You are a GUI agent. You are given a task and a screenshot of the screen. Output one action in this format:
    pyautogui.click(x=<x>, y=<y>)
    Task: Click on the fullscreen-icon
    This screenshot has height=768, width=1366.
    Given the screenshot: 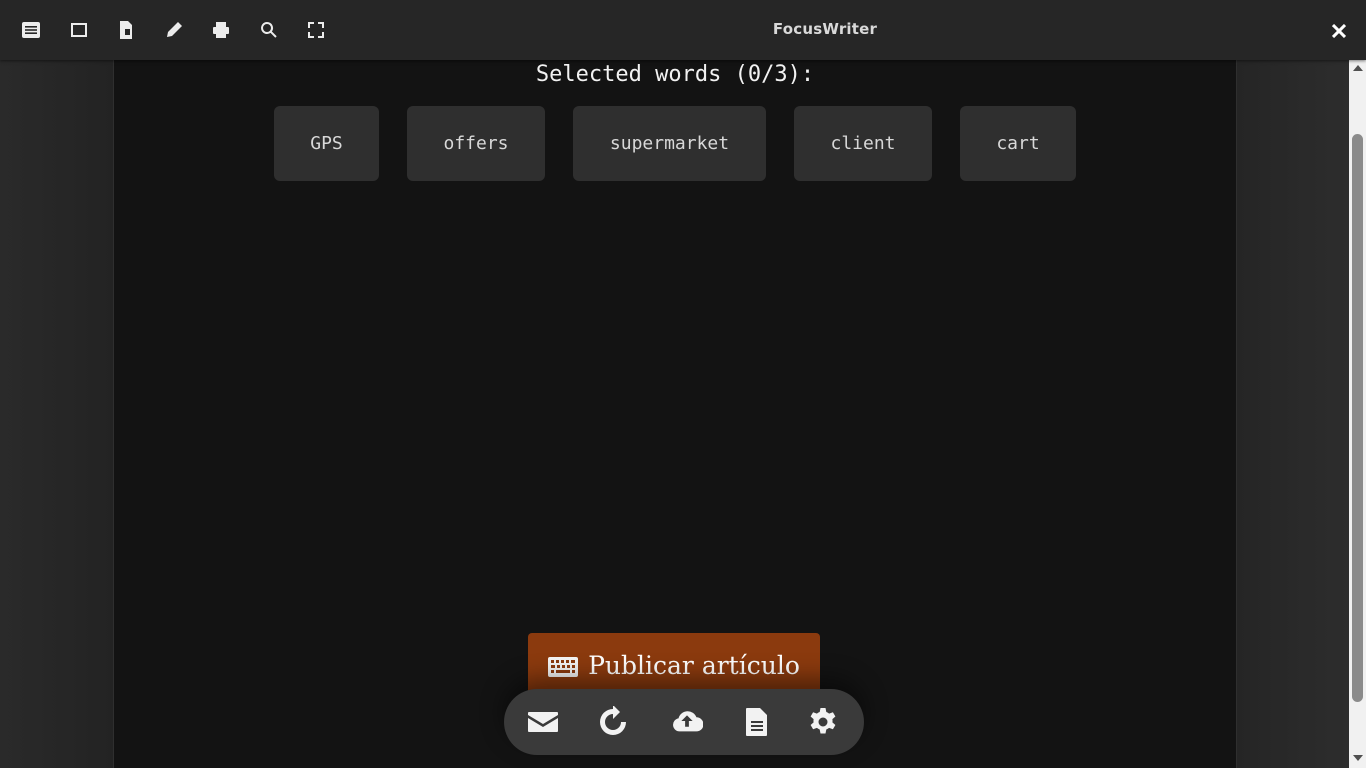 What is the action you would take?
    pyautogui.click(x=316, y=30)
    